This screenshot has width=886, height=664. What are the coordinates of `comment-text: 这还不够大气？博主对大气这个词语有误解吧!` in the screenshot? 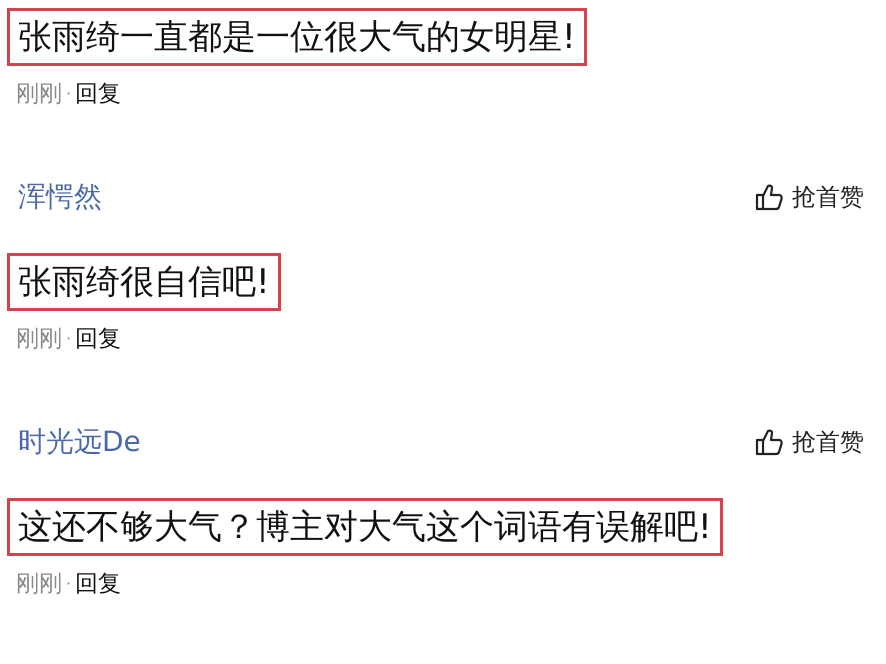 It's located at (365, 527).